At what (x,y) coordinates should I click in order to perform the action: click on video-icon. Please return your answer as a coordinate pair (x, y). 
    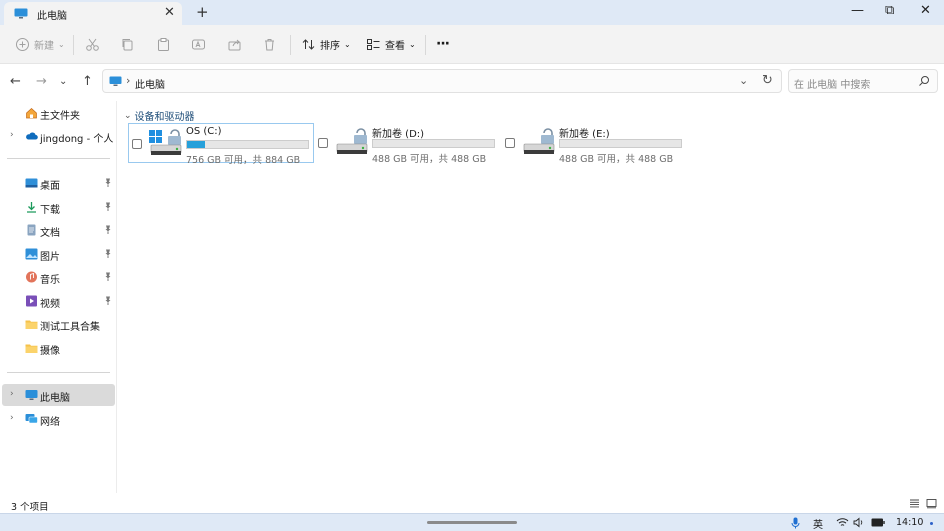
    Looking at the image, I should click on (31, 301).